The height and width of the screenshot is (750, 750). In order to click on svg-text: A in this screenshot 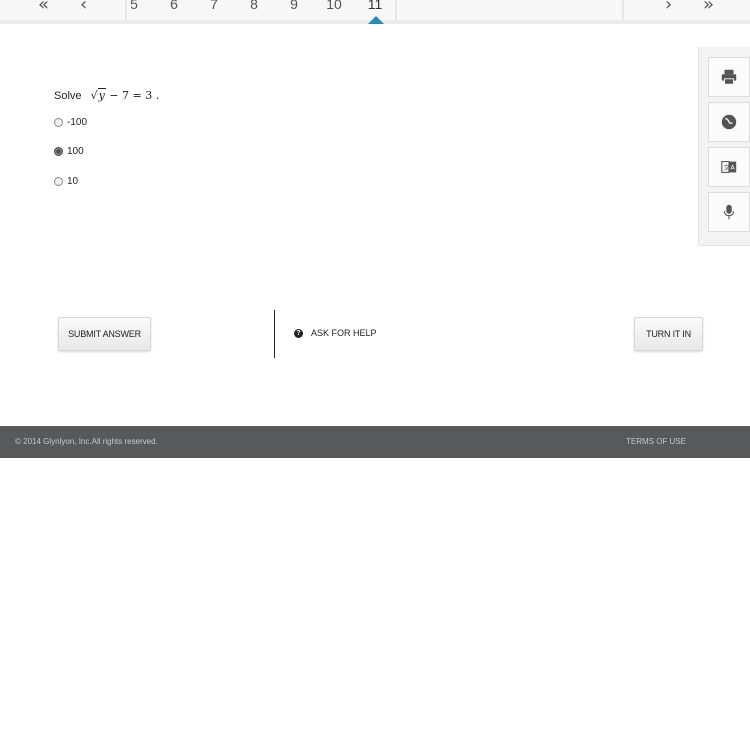, I will do `click(732, 168)`.